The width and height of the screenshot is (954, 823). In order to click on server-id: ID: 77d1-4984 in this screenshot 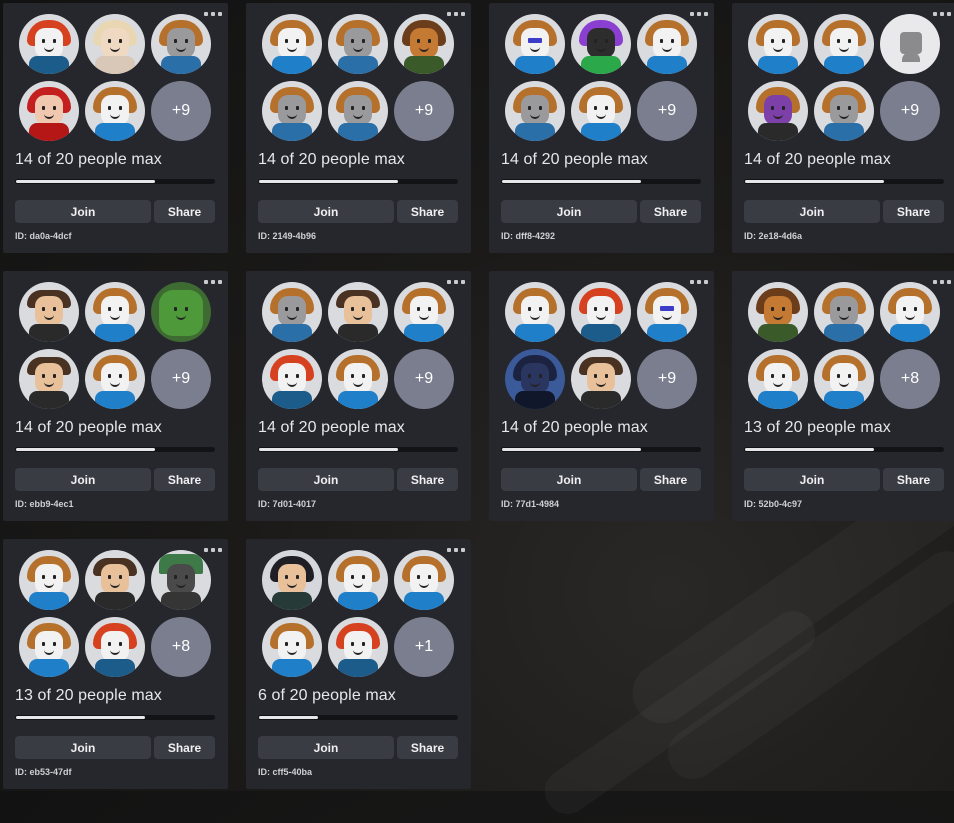, I will do `click(530, 504)`.